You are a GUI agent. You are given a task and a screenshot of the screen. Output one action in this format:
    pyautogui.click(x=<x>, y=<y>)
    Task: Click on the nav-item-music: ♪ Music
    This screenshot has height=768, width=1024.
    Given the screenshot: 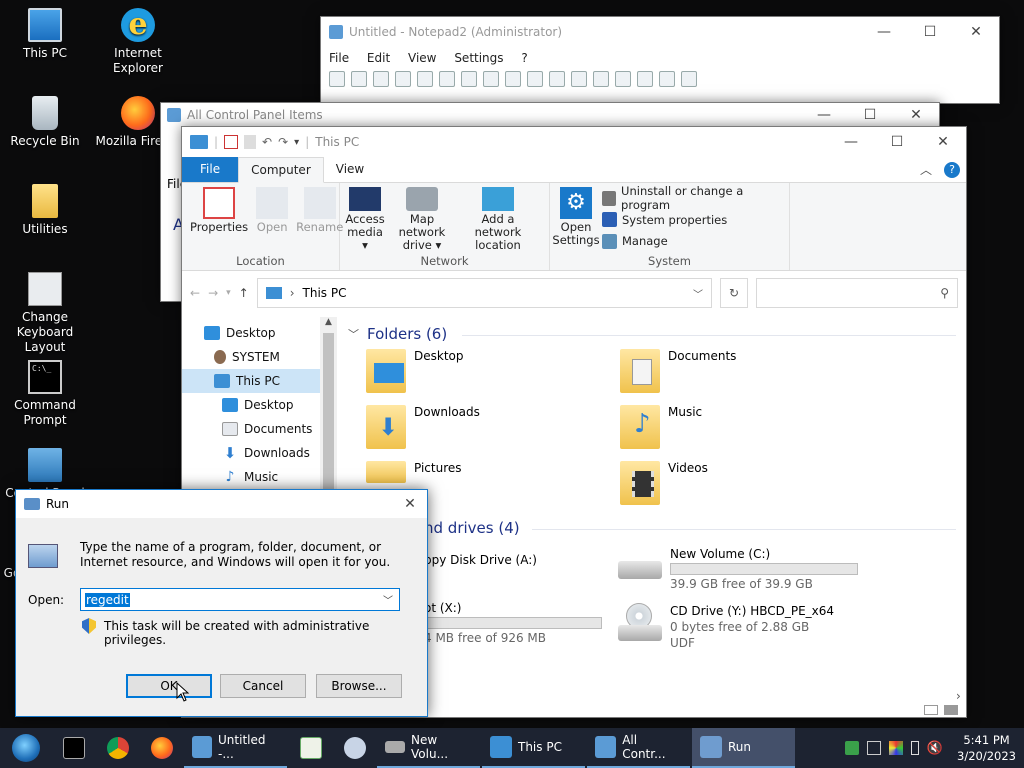 What is the action you would take?
    pyautogui.click(x=258, y=477)
    